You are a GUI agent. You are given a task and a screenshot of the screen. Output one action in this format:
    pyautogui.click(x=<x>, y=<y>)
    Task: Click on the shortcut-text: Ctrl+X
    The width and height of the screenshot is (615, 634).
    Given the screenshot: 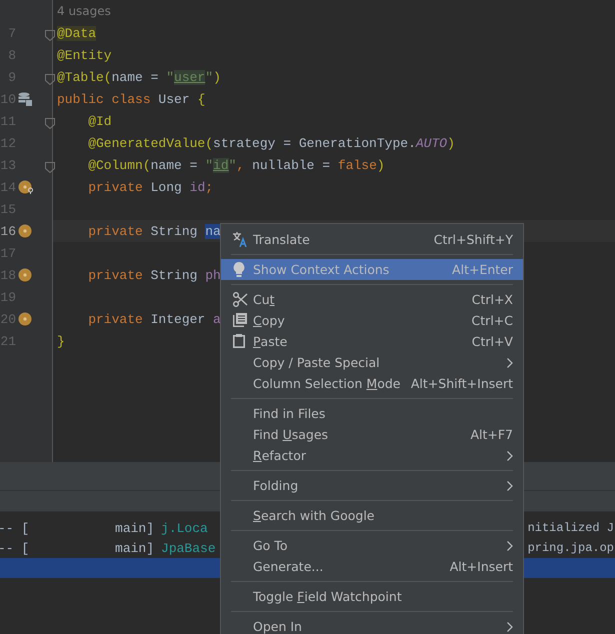 What is the action you would take?
    pyautogui.click(x=492, y=299)
    